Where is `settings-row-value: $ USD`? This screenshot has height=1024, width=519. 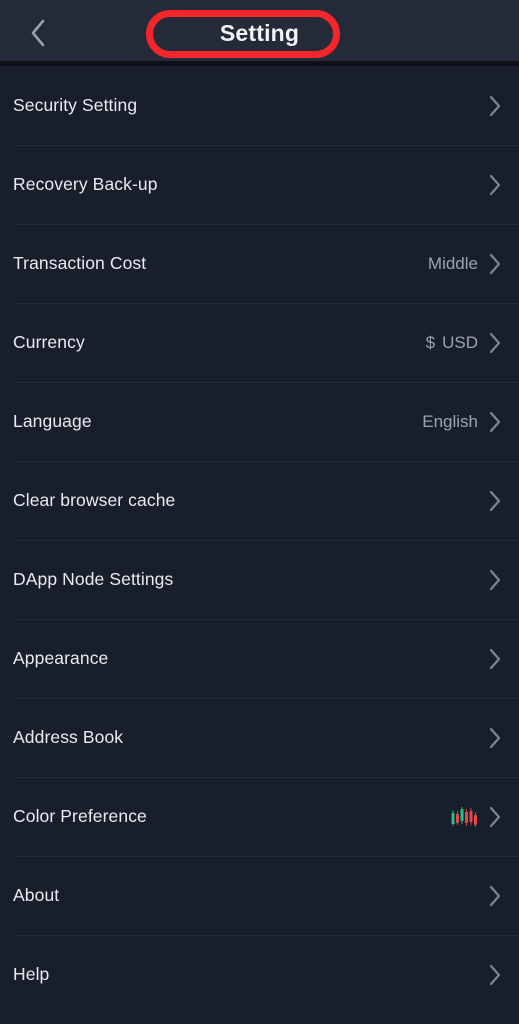
settings-row-value: $ USD is located at coordinates (452, 343).